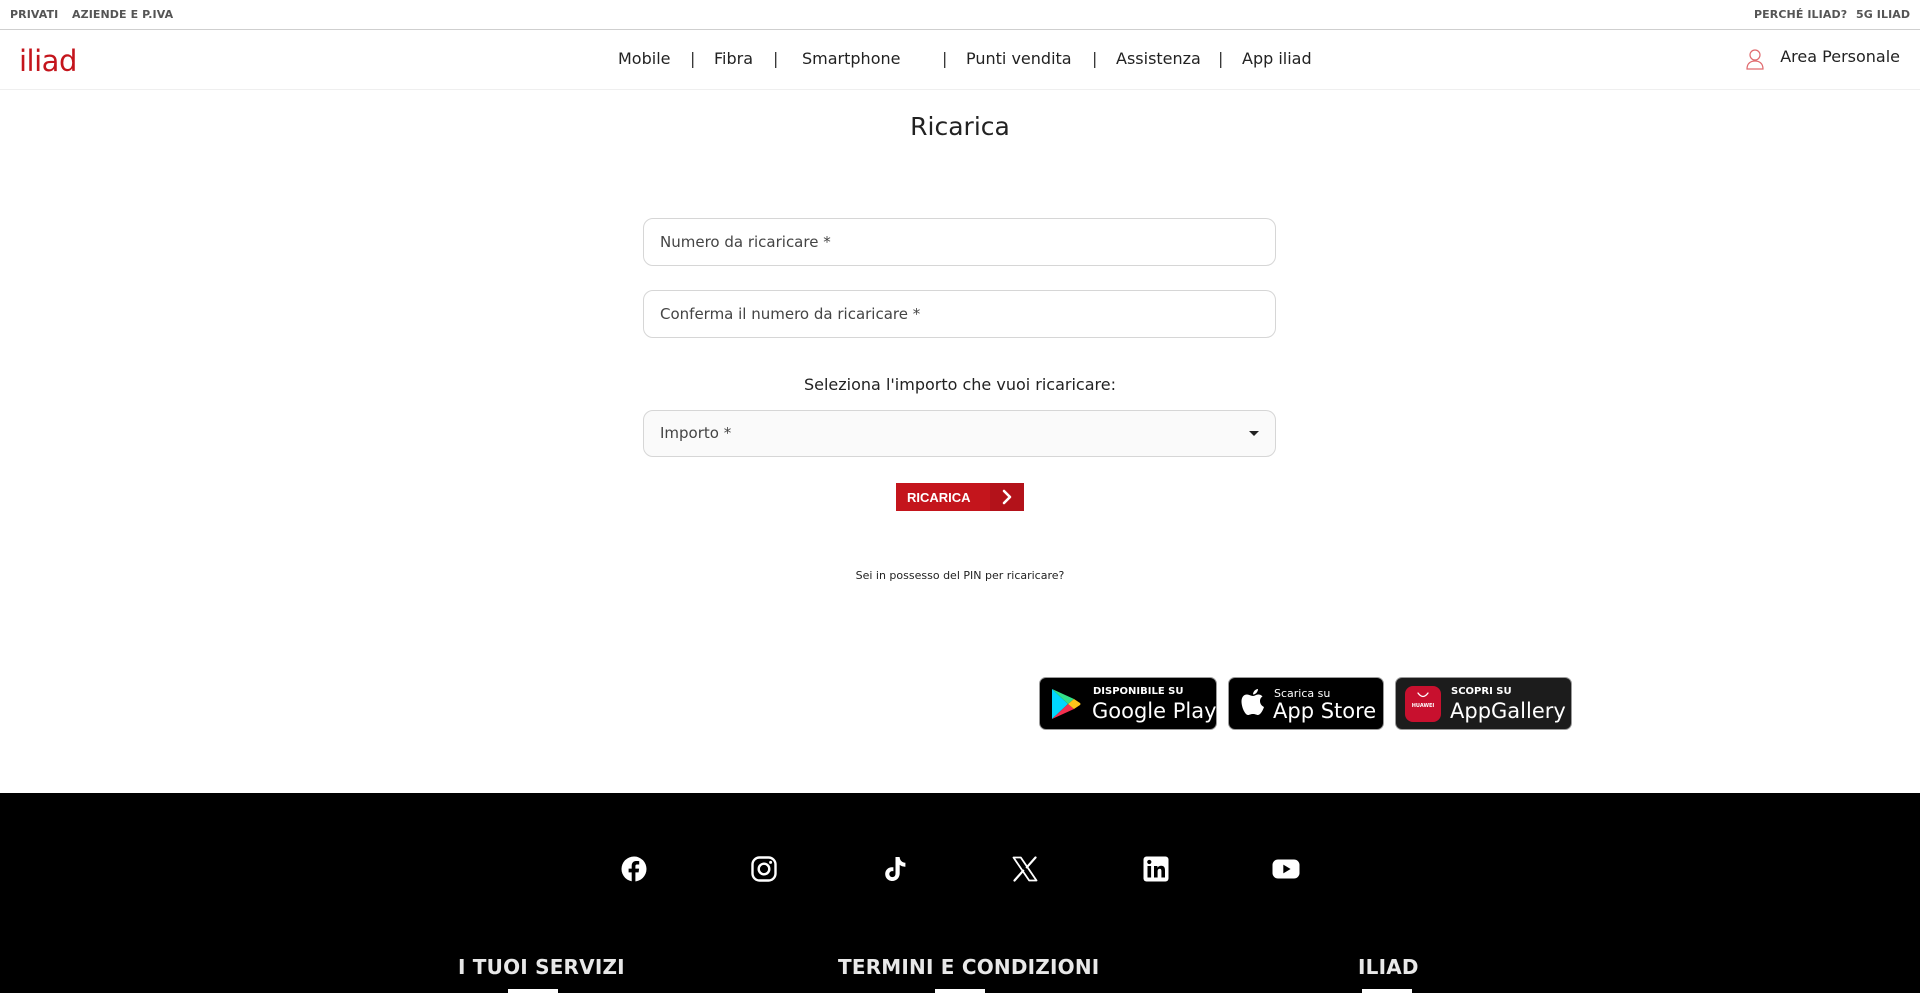  I want to click on number-input, so click(959, 242).